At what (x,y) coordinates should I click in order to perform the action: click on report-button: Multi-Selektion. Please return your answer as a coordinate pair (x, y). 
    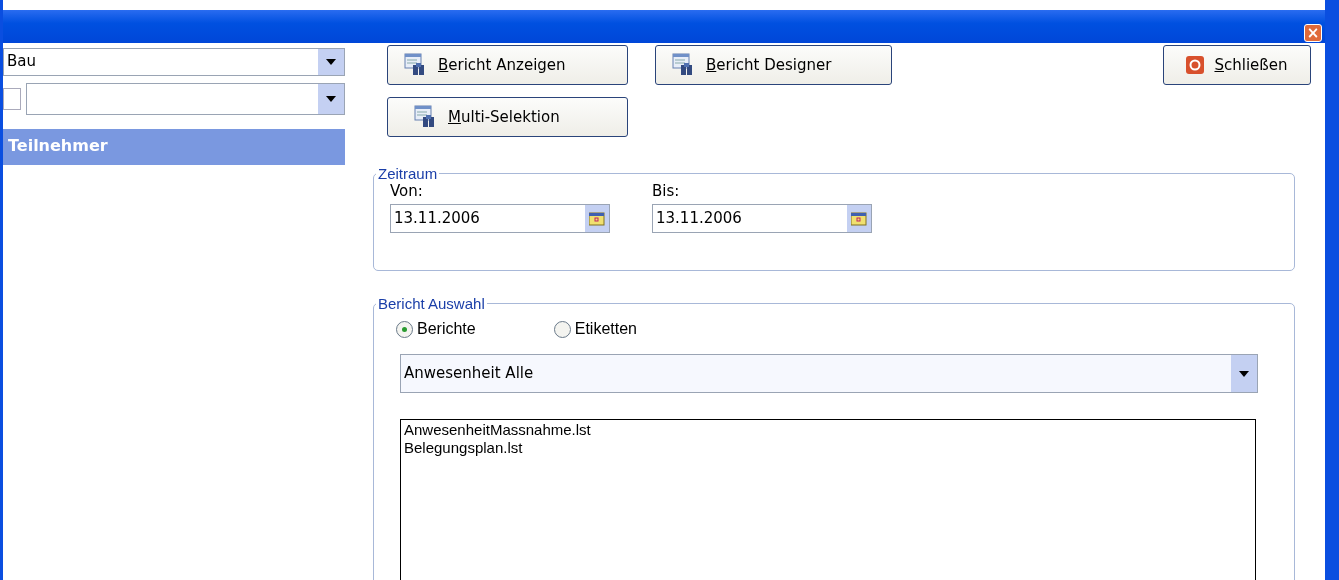
    Looking at the image, I should click on (507, 117).